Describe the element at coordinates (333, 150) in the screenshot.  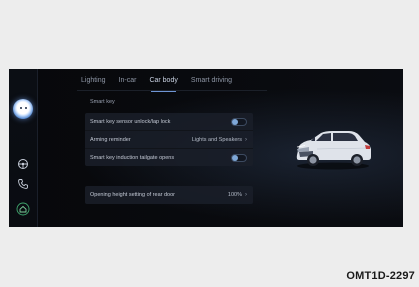
I see `car-illustration` at that location.